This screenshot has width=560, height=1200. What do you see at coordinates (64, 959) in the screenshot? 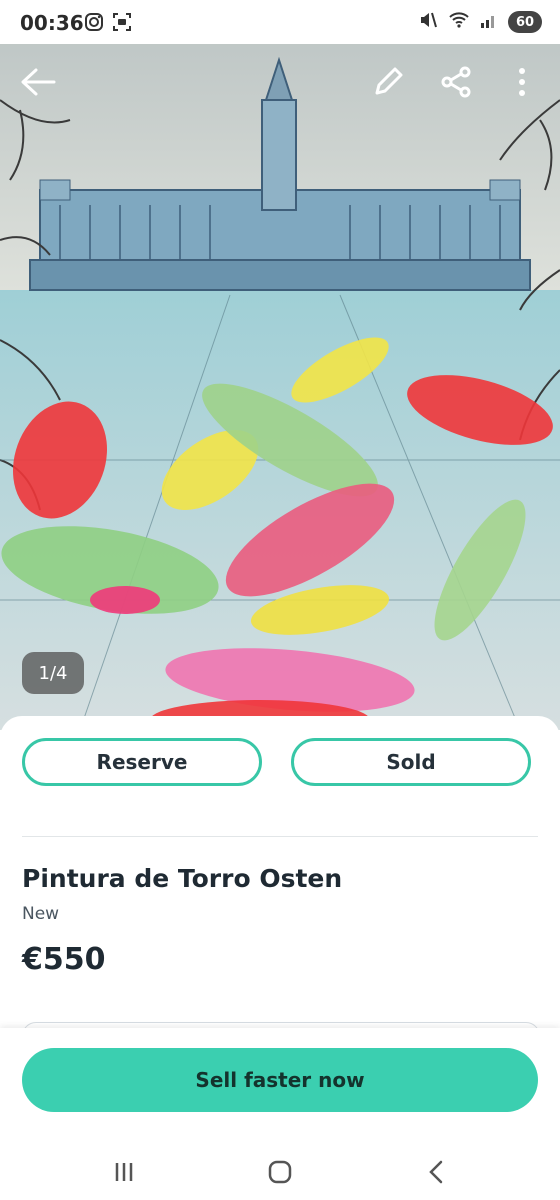
I see `listing-price: €550` at bounding box center [64, 959].